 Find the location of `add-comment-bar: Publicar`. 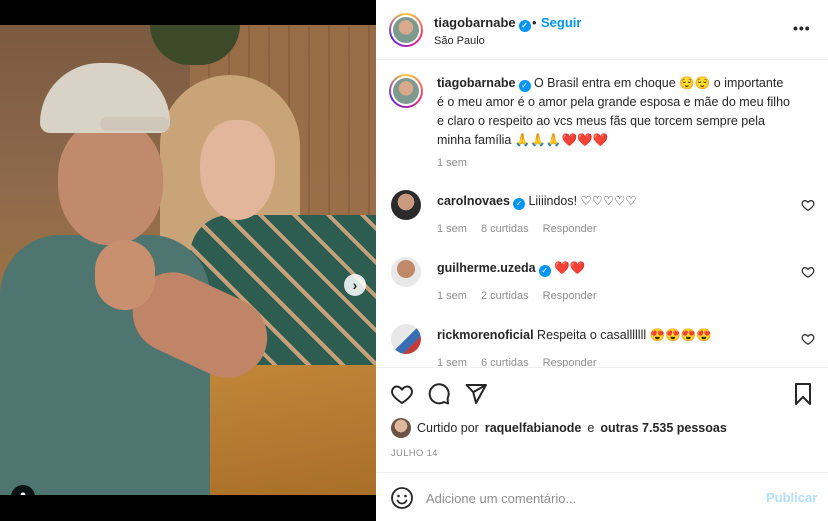

add-comment-bar: Publicar is located at coordinates (602, 496).